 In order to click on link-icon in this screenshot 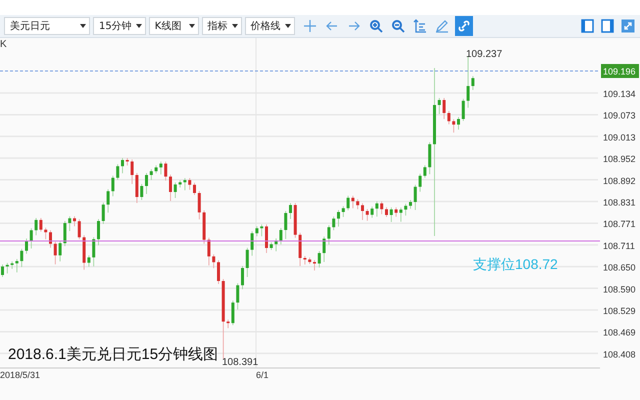, I will do `click(463, 26)`.